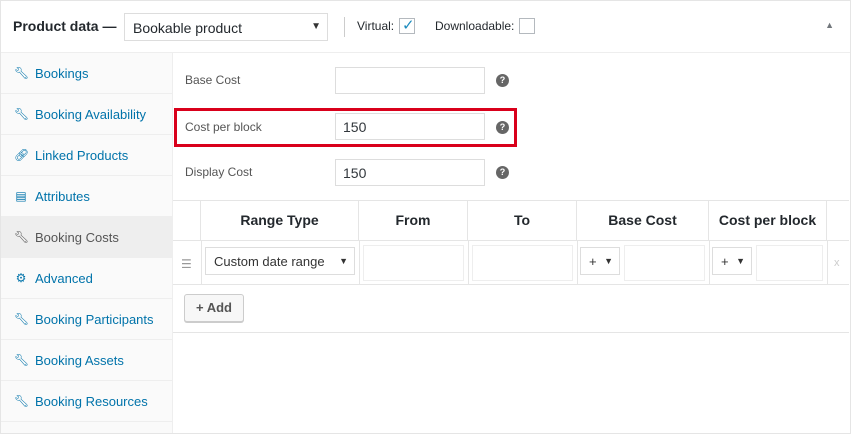 The width and height of the screenshot is (851, 434). I want to click on display-cost-label: Display Cost, so click(219, 172).